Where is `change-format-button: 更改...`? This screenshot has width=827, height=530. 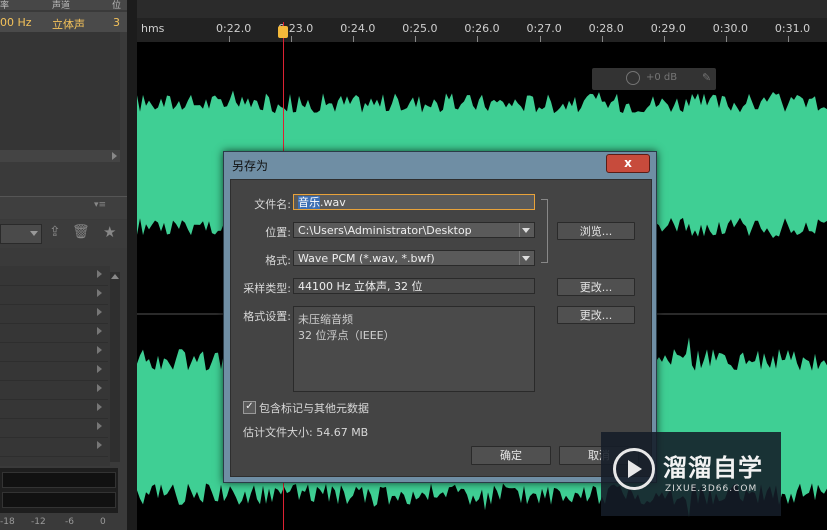
change-format-button: 更改... is located at coordinates (596, 315).